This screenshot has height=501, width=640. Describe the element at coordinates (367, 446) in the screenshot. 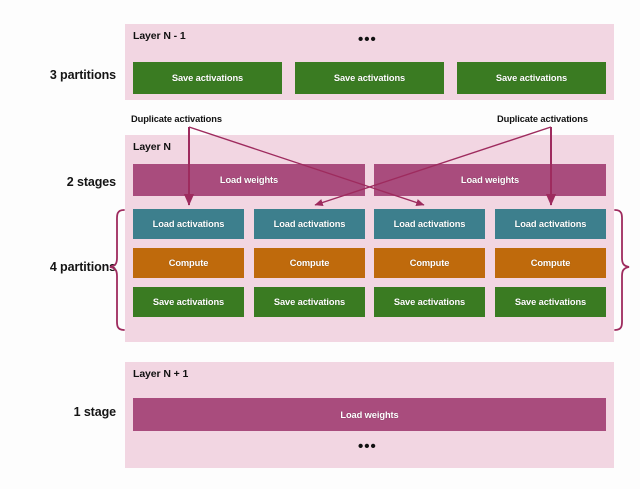

I see `ellipsis-layer-n-plus-1: •••` at that location.